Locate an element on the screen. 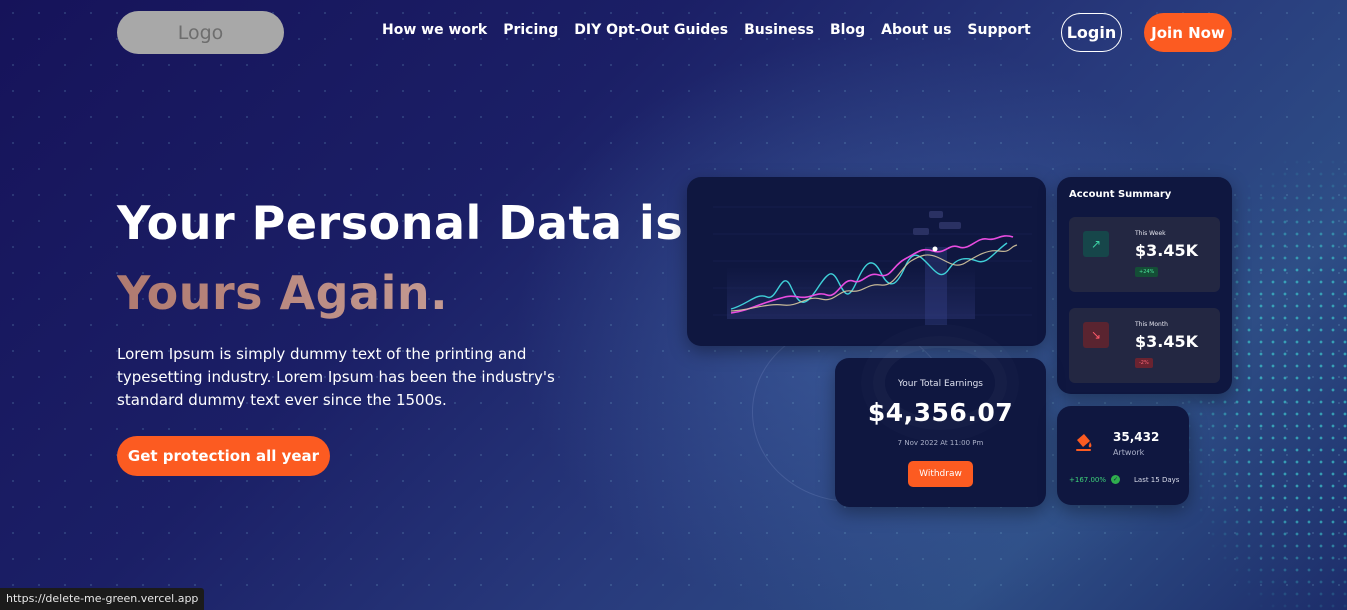  artwork-label: Artwork is located at coordinates (1129, 452).